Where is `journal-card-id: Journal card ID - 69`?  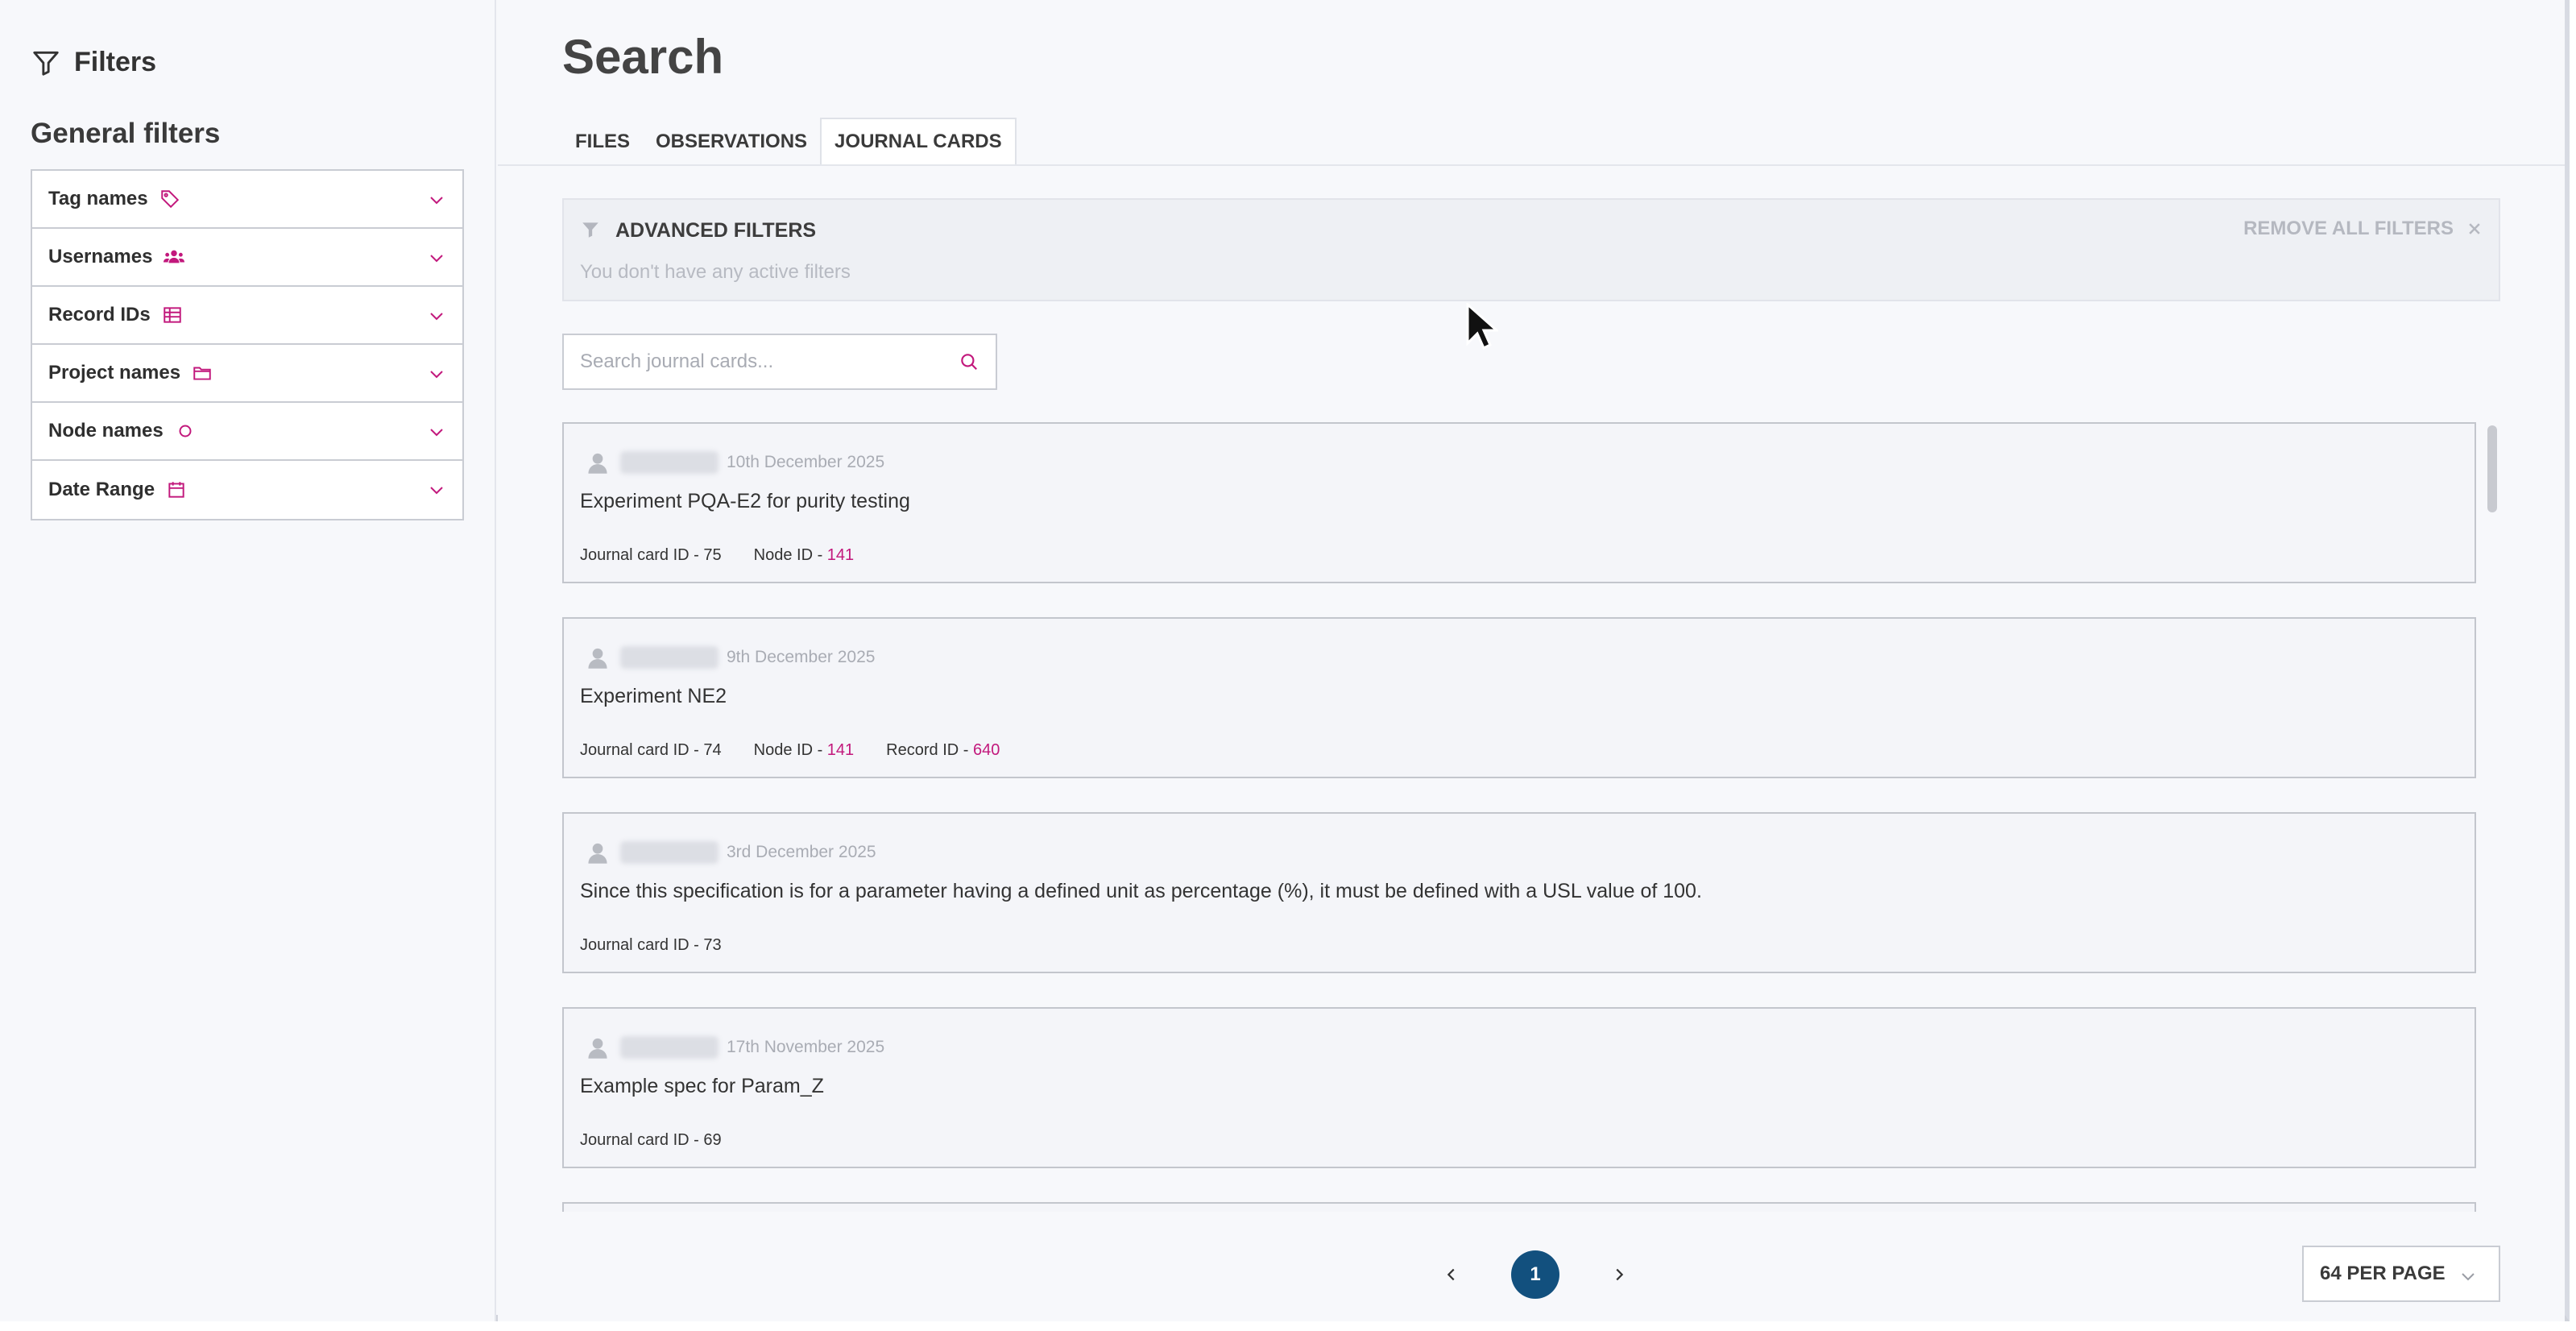 journal-card-id: Journal card ID - 69 is located at coordinates (651, 1140).